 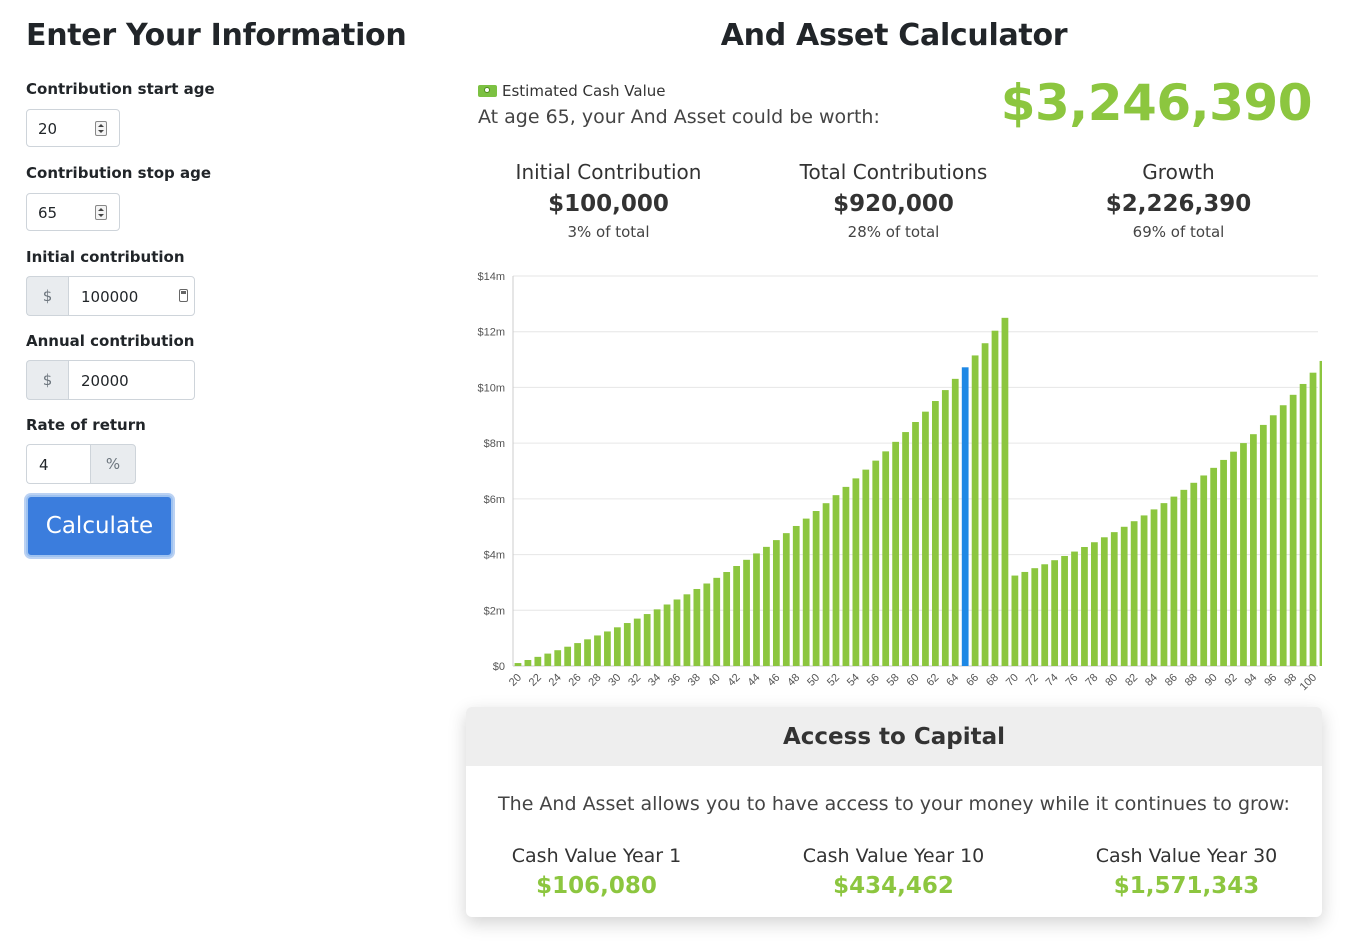 I want to click on rate-of-return-input: 4, so click(x=58, y=464).